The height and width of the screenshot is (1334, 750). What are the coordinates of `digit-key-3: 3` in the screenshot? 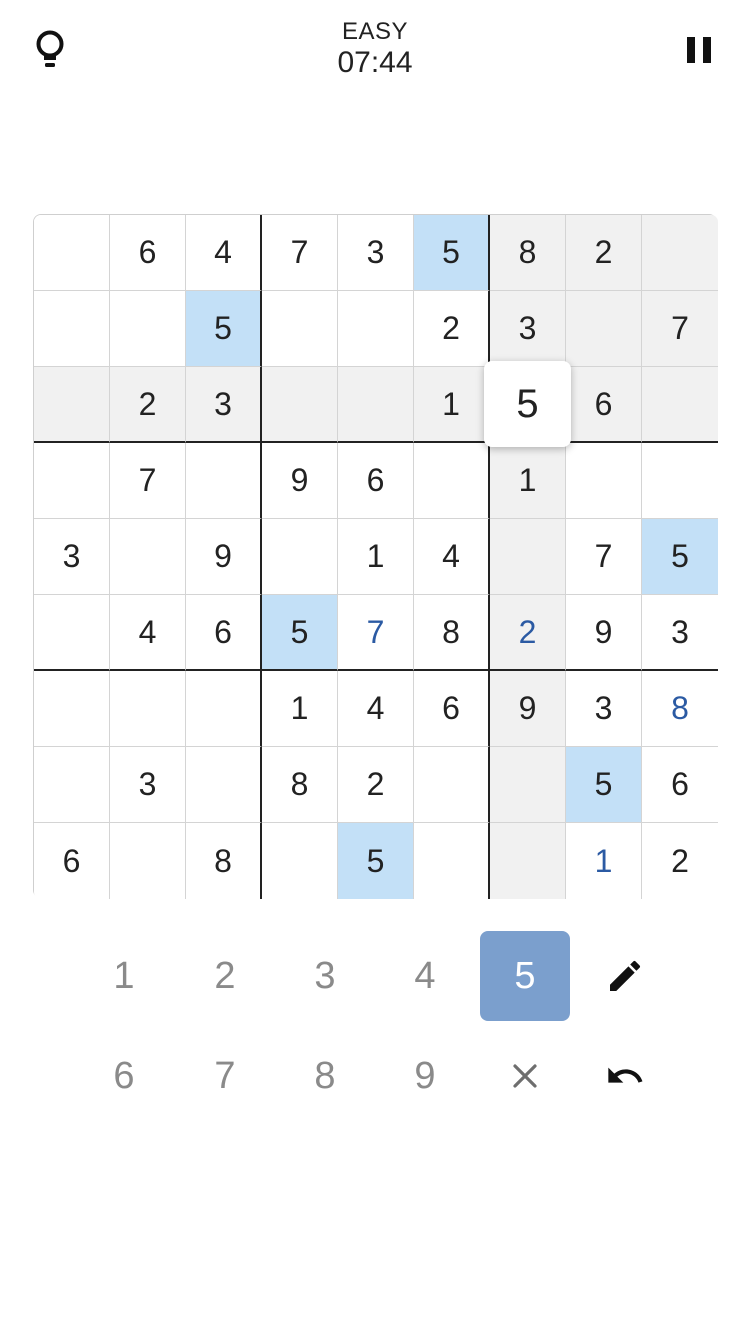 It's located at (325, 976).